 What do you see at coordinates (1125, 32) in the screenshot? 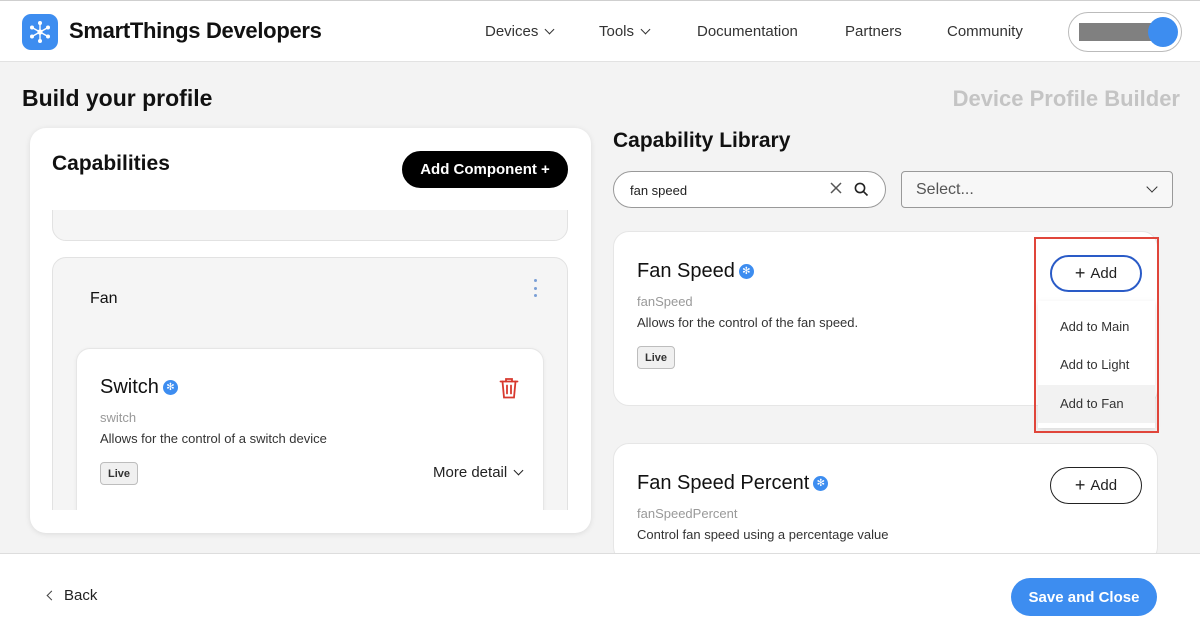
I see `account-button` at bounding box center [1125, 32].